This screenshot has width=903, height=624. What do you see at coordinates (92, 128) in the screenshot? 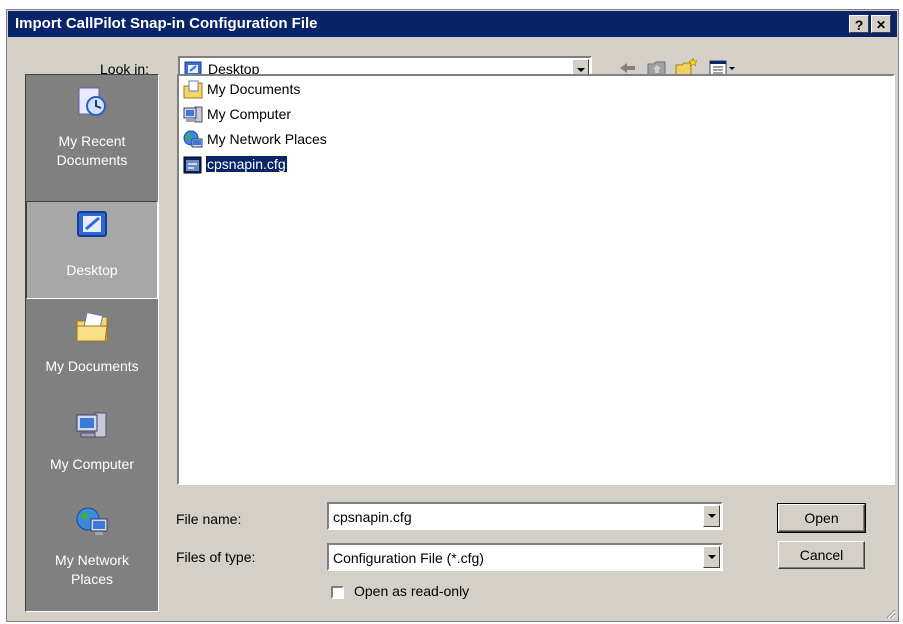
I see `place-my-recent-documents: My Recent Documents` at bounding box center [92, 128].